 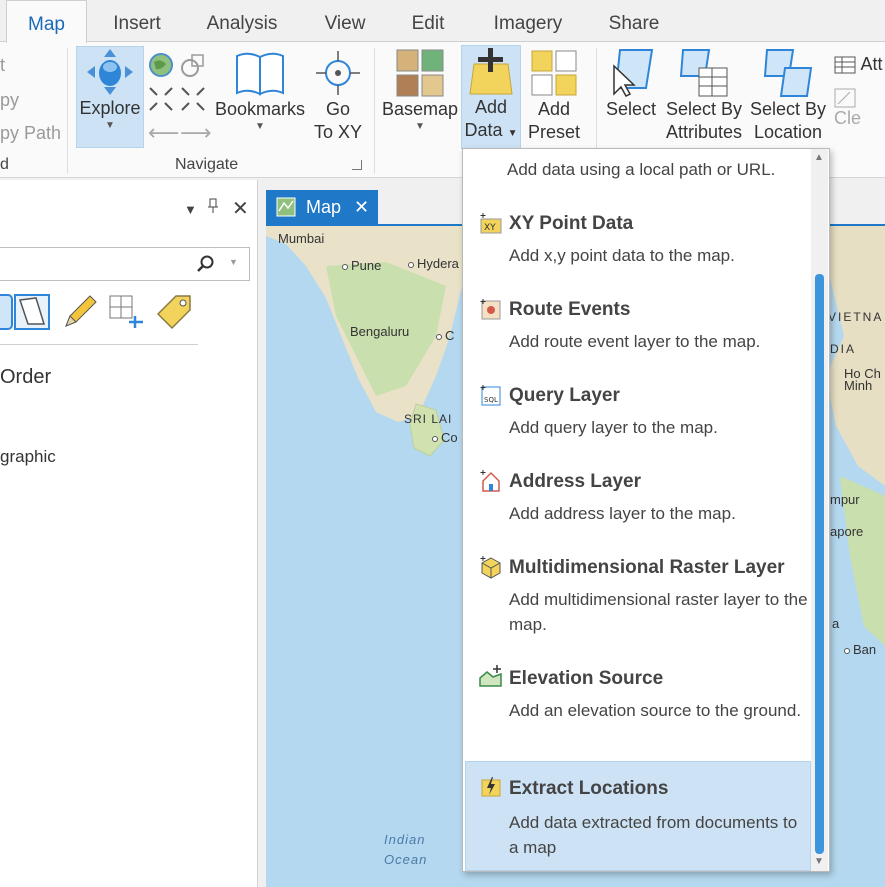 I want to click on select-button: Select, so click(x=631, y=84).